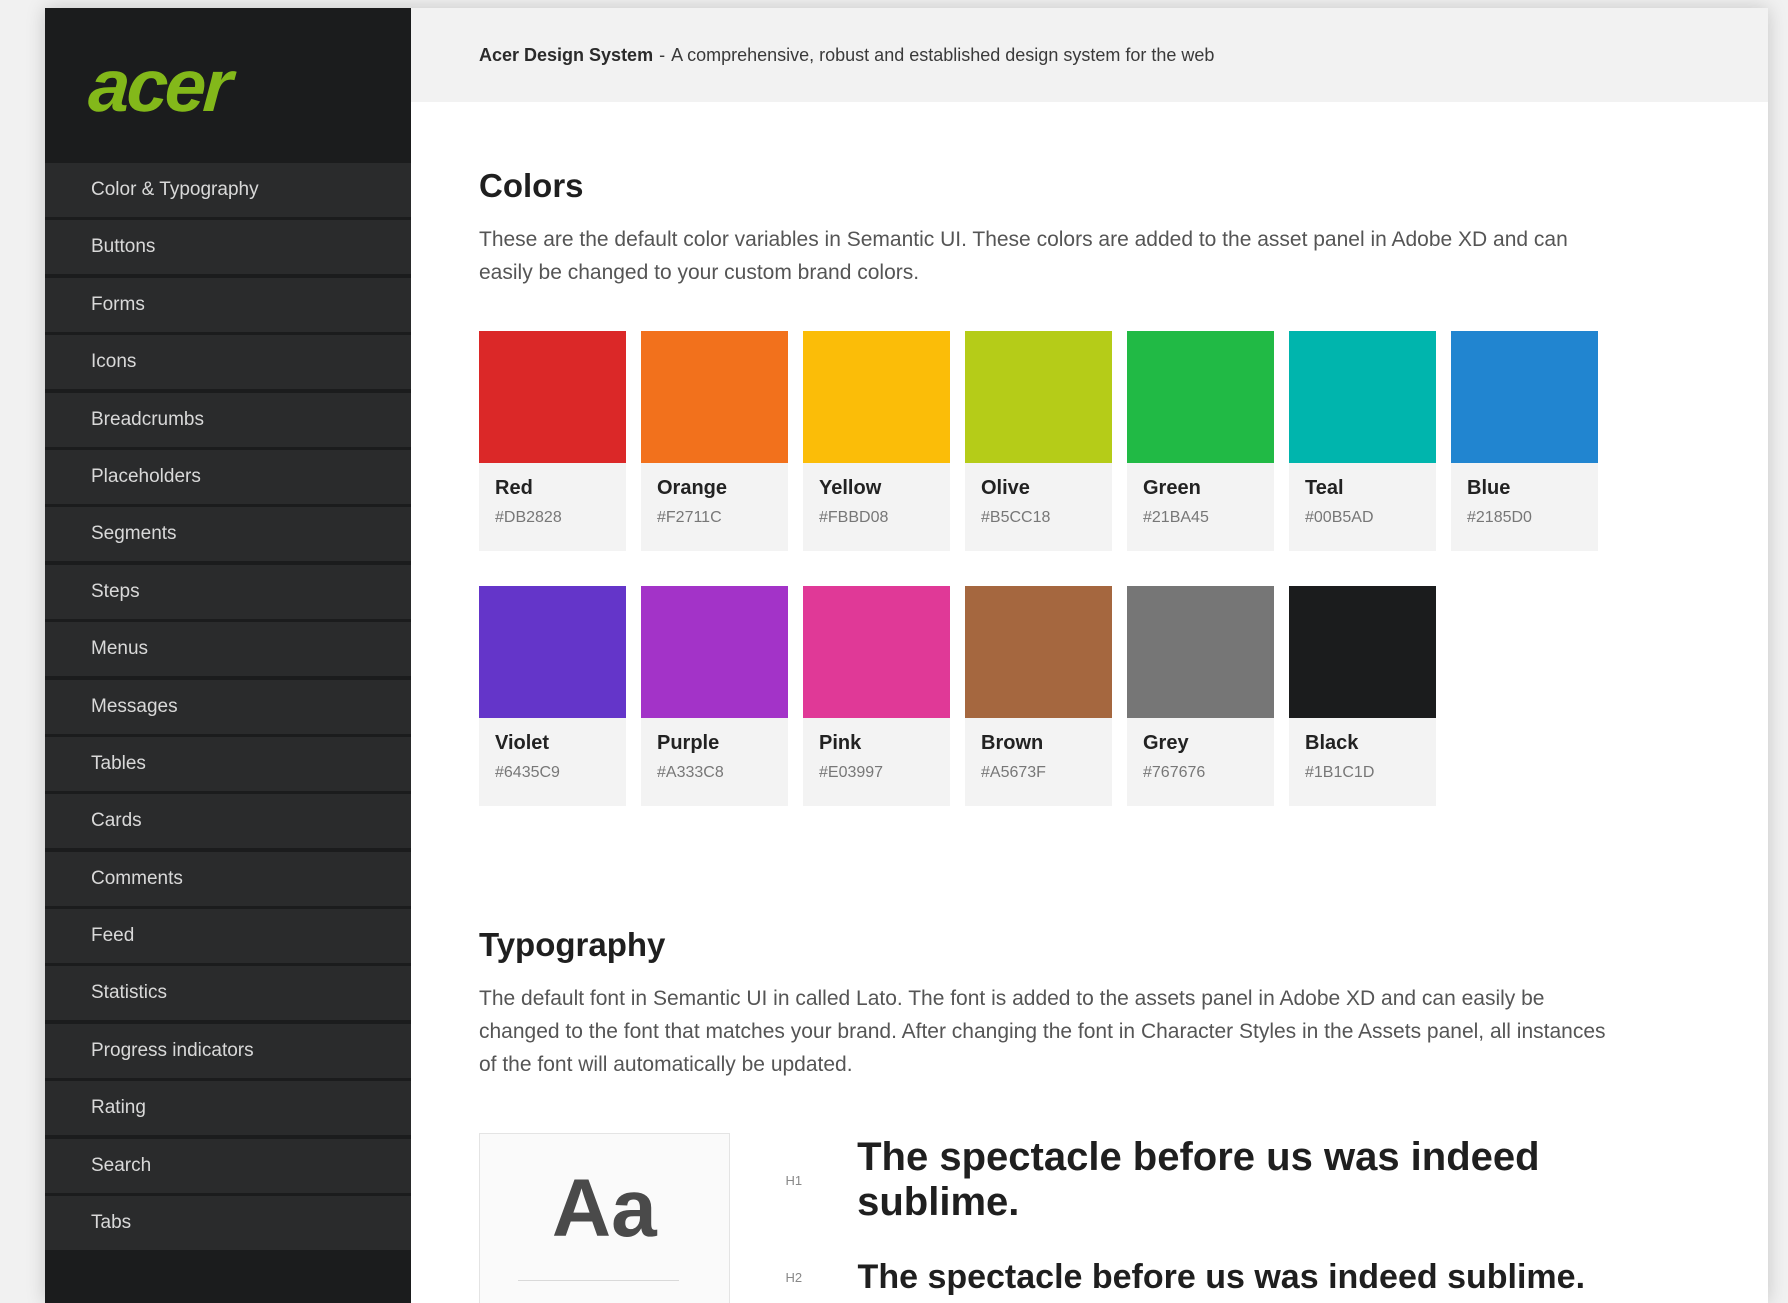 This screenshot has width=1788, height=1303. What do you see at coordinates (1172, 488) in the screenshot?
I see `color-name: Green` at bounding box center [1172, 488].